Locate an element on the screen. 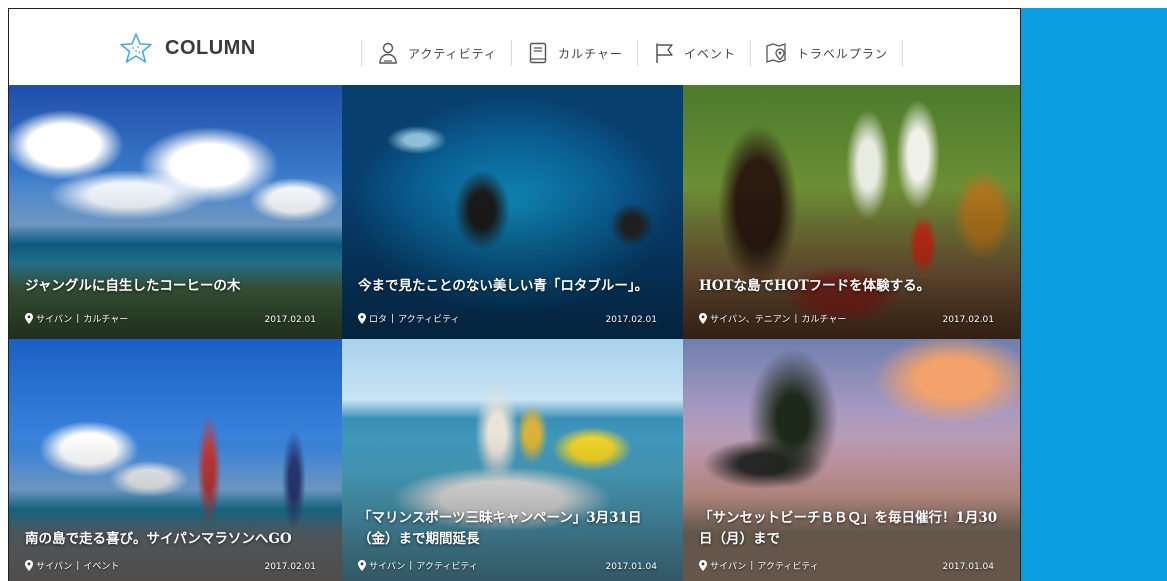 The height and width of the screenshot is (581, 1167). card-meta: サイパン、テニアン | カルチャー is located at coordinates (772, 318).